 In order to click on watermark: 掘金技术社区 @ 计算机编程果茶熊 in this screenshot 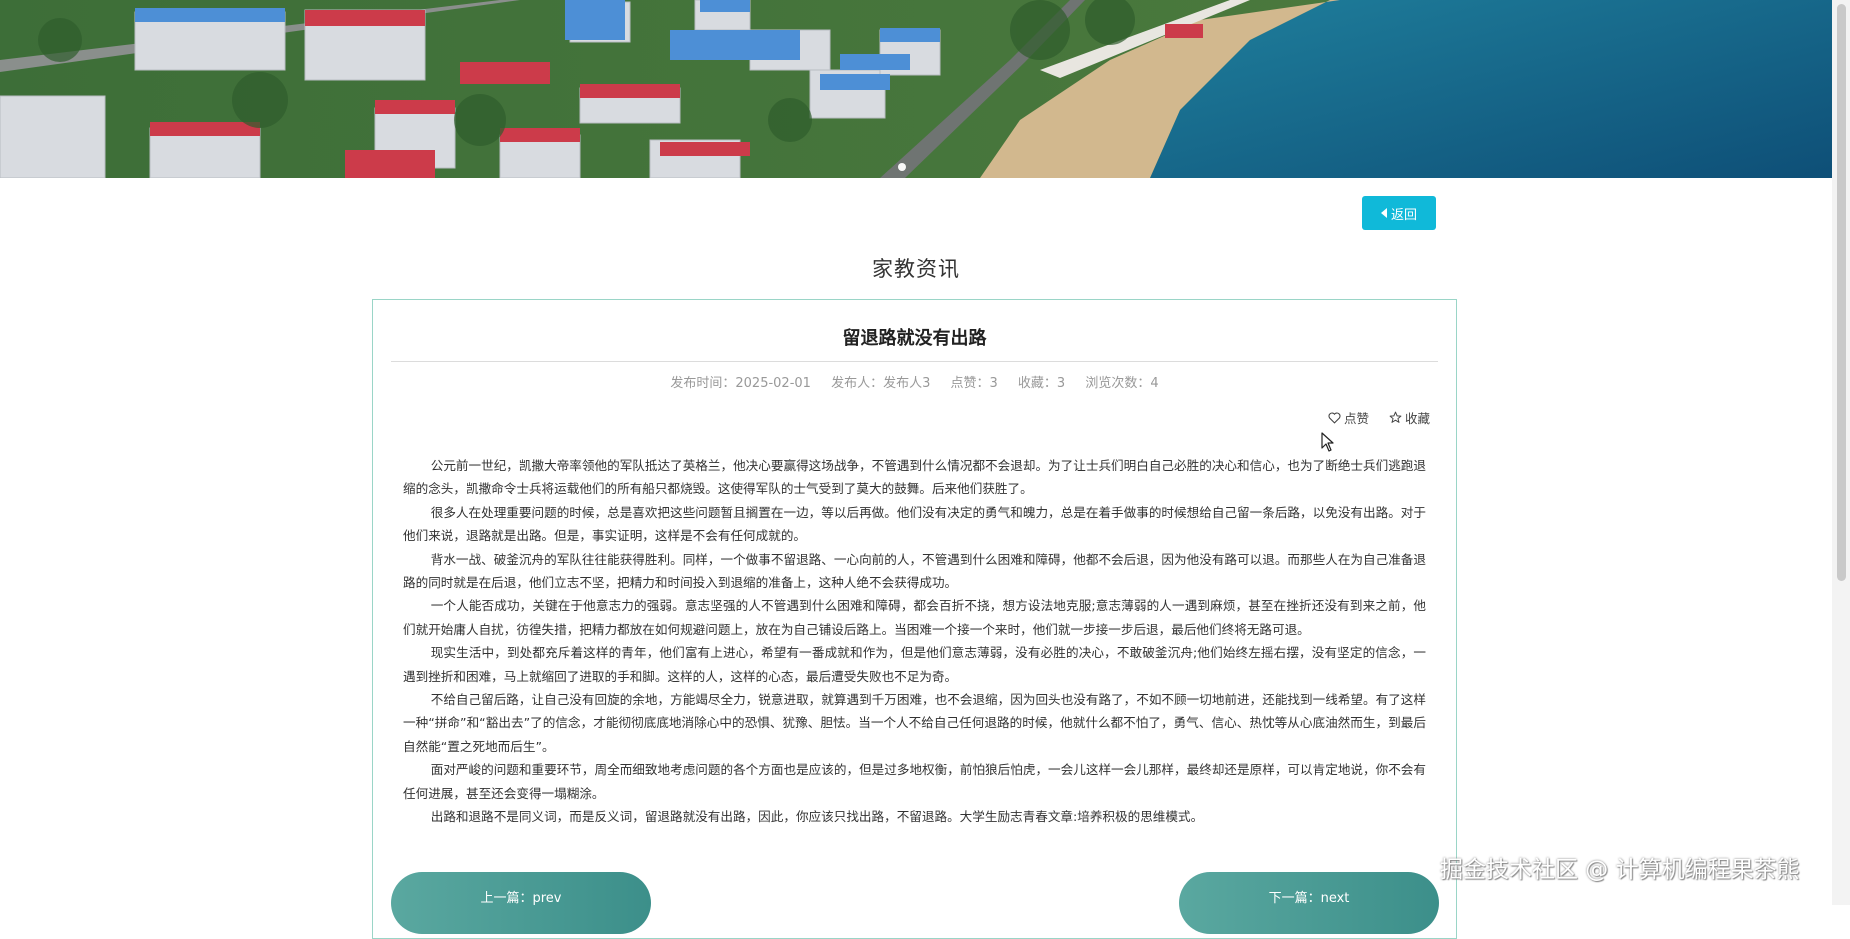, I will do `click(1620, 870)`.